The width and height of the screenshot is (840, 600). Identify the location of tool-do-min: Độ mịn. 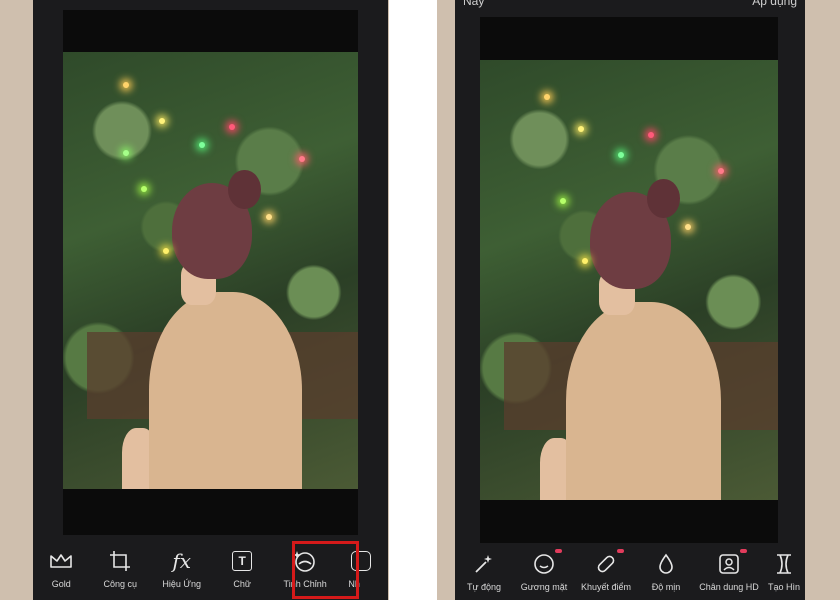
(666, 567).